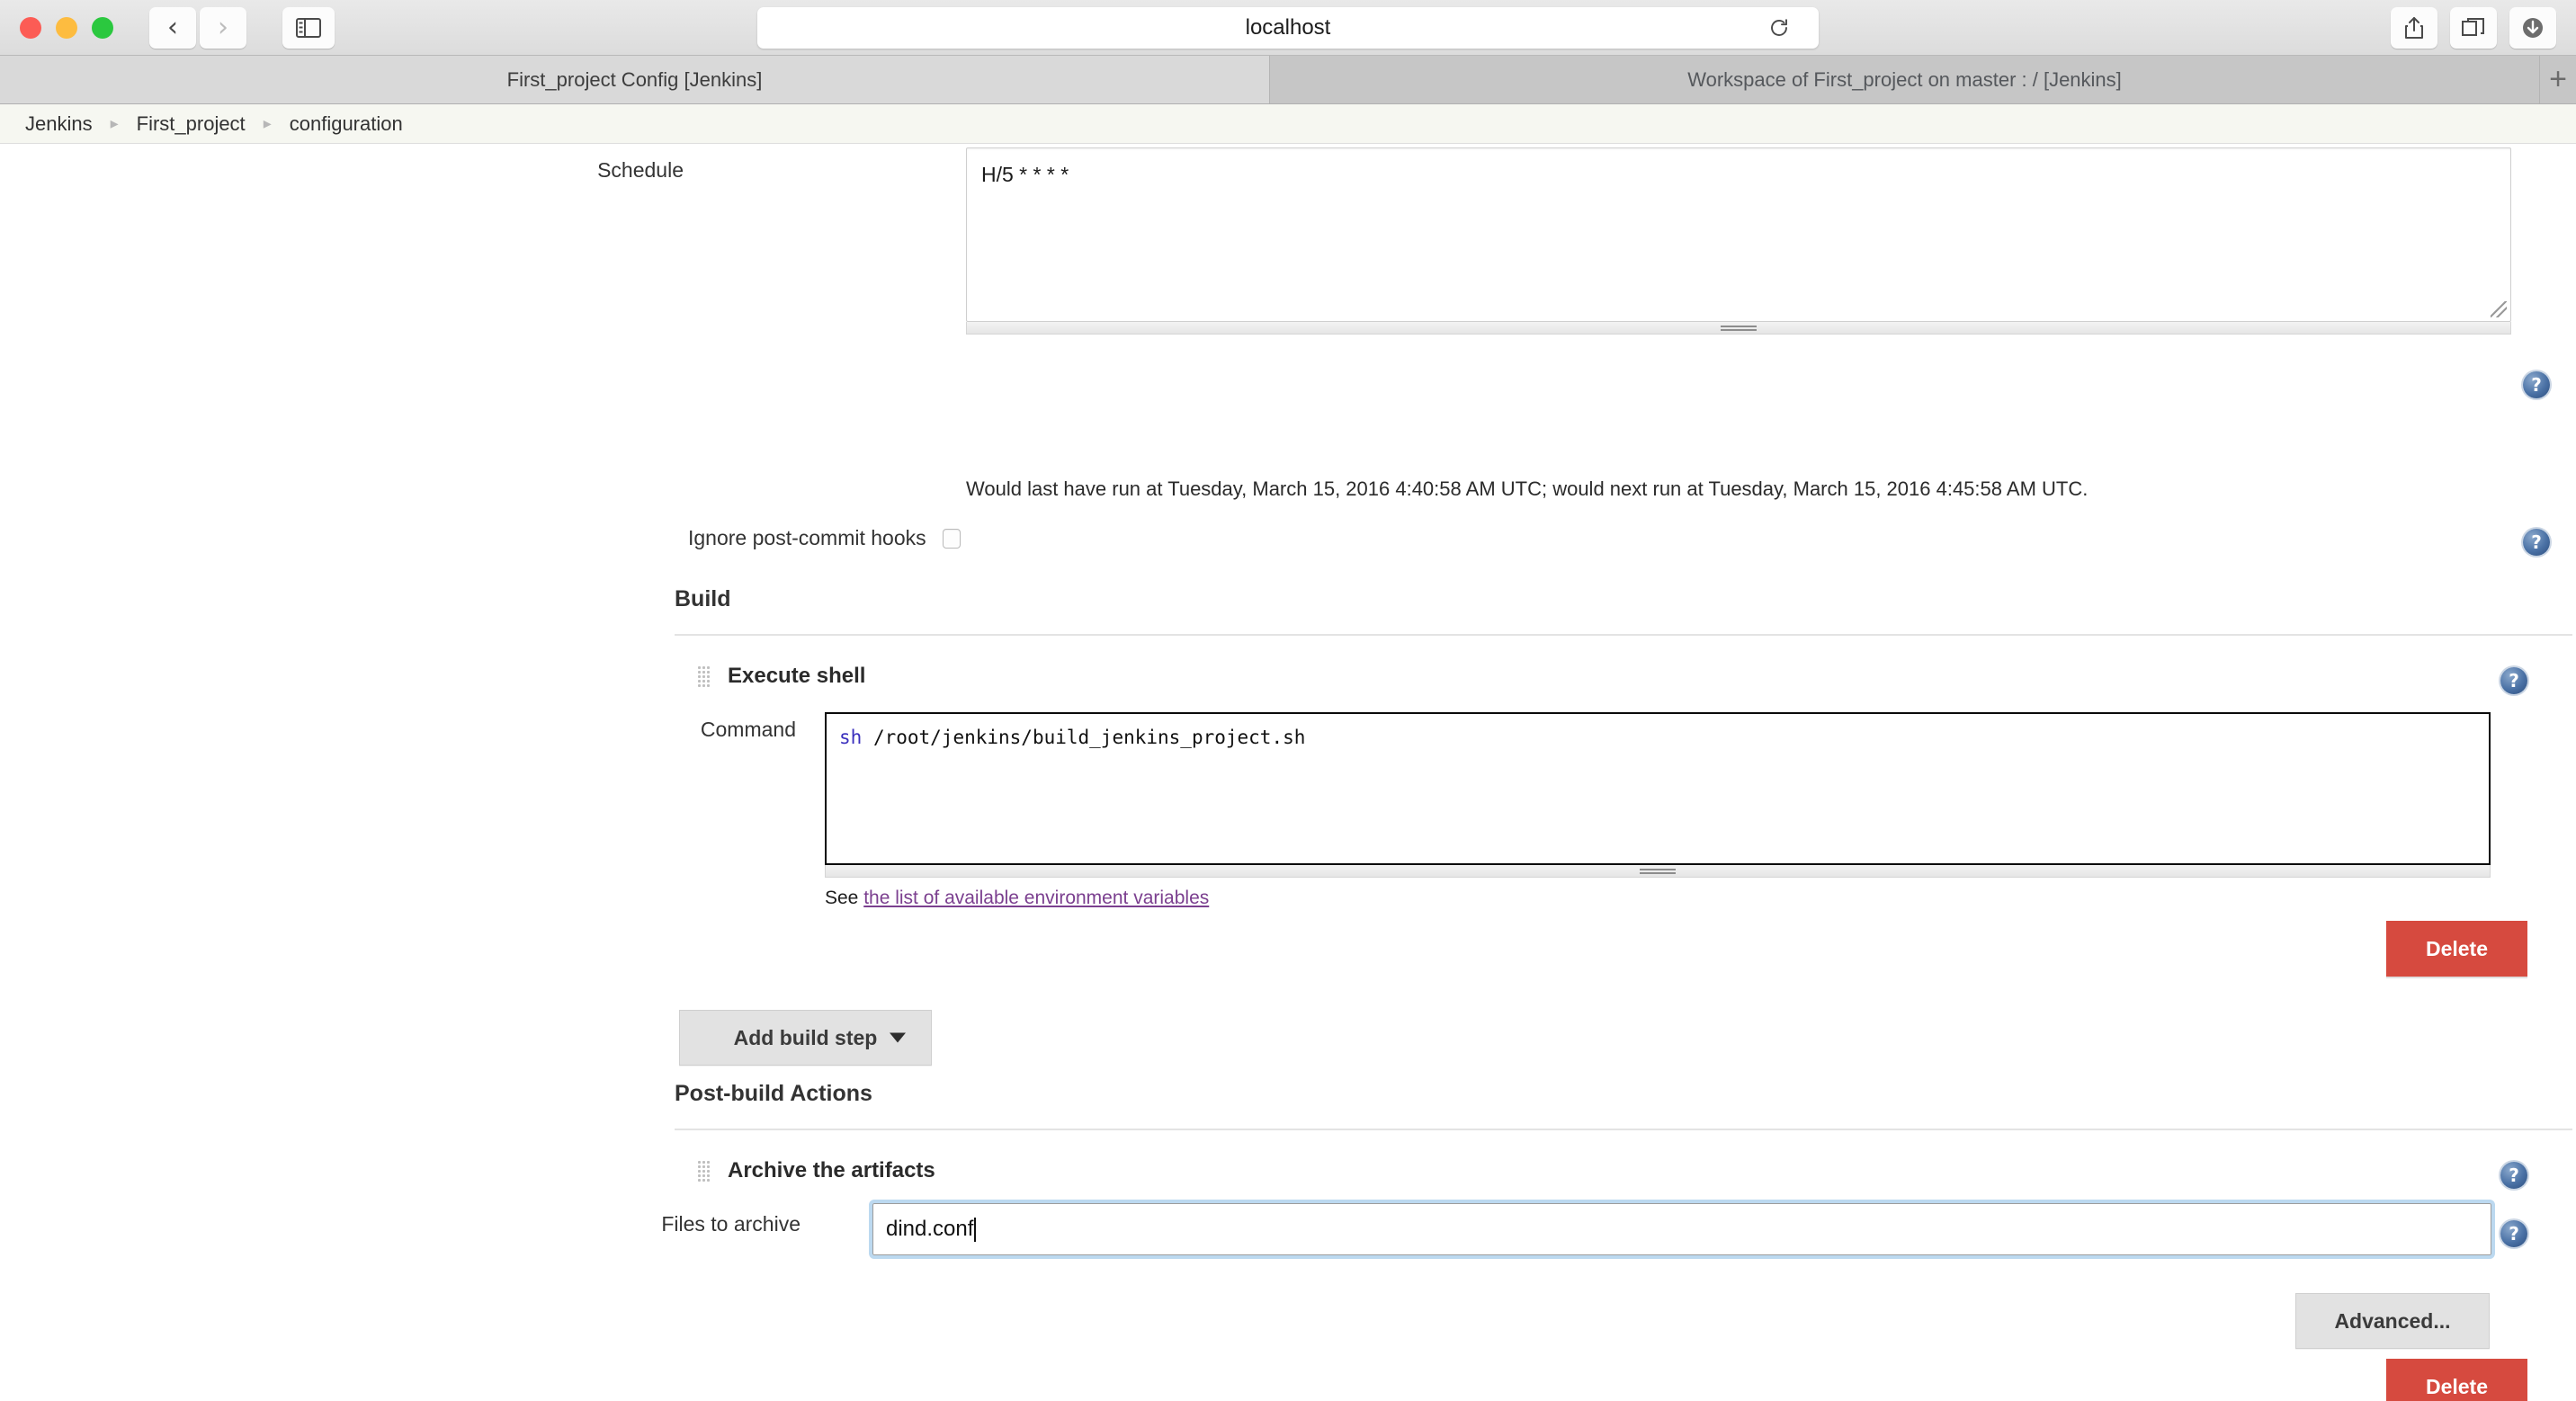 This screenshot has width=2576, height=1401. Describe the element at coordinates (191, 124) in the screenshot. I see `breadcrumb-item-first-project: First_project` at that location.